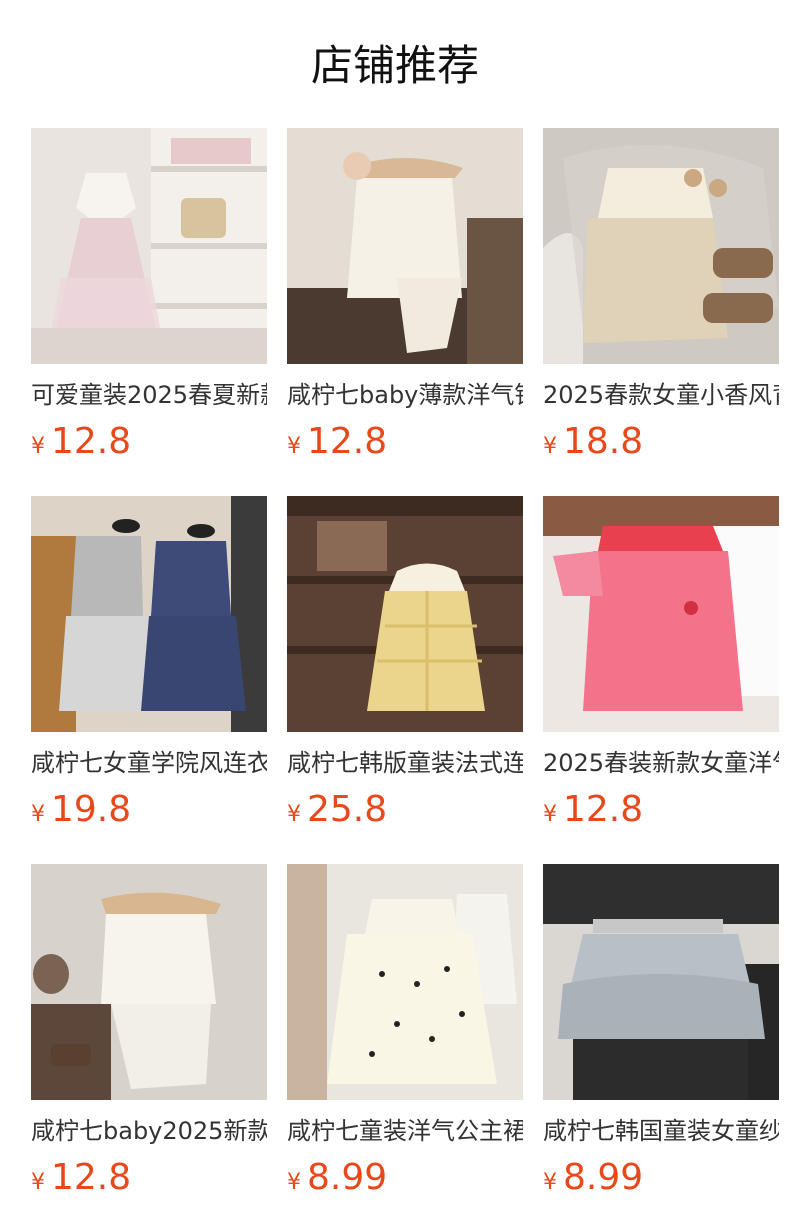 This screenshot has height=1232, width=790. I want to click on price-value: 18.8, so click(603, 441).